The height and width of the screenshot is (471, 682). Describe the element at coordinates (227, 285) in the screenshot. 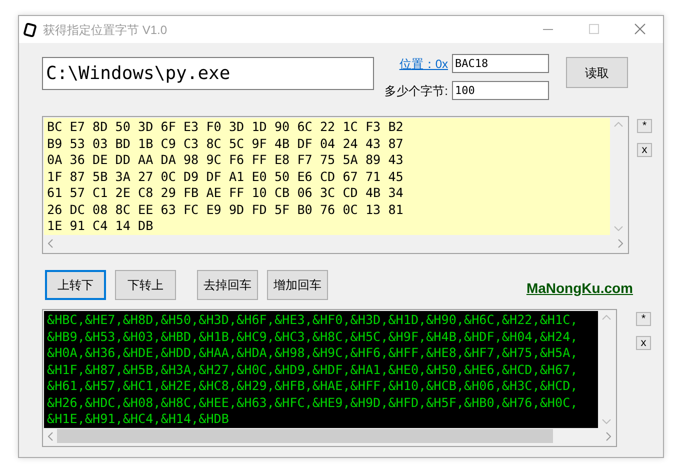

I see `action-button: 去掉回车` at that location.